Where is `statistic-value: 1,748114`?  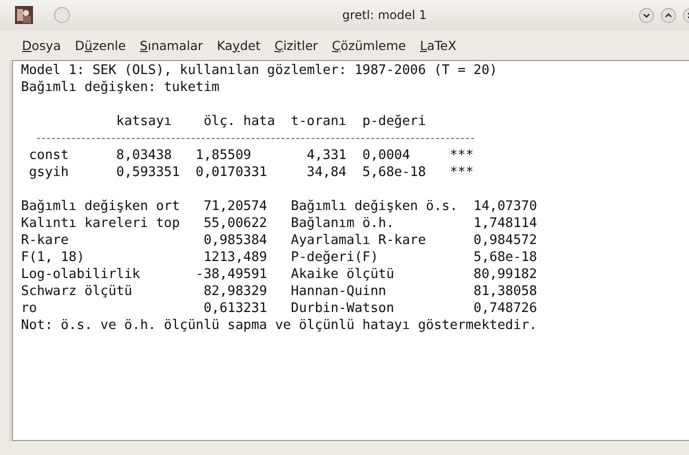 statistic-value: 1,748114 is located at coordinates (505, 223).